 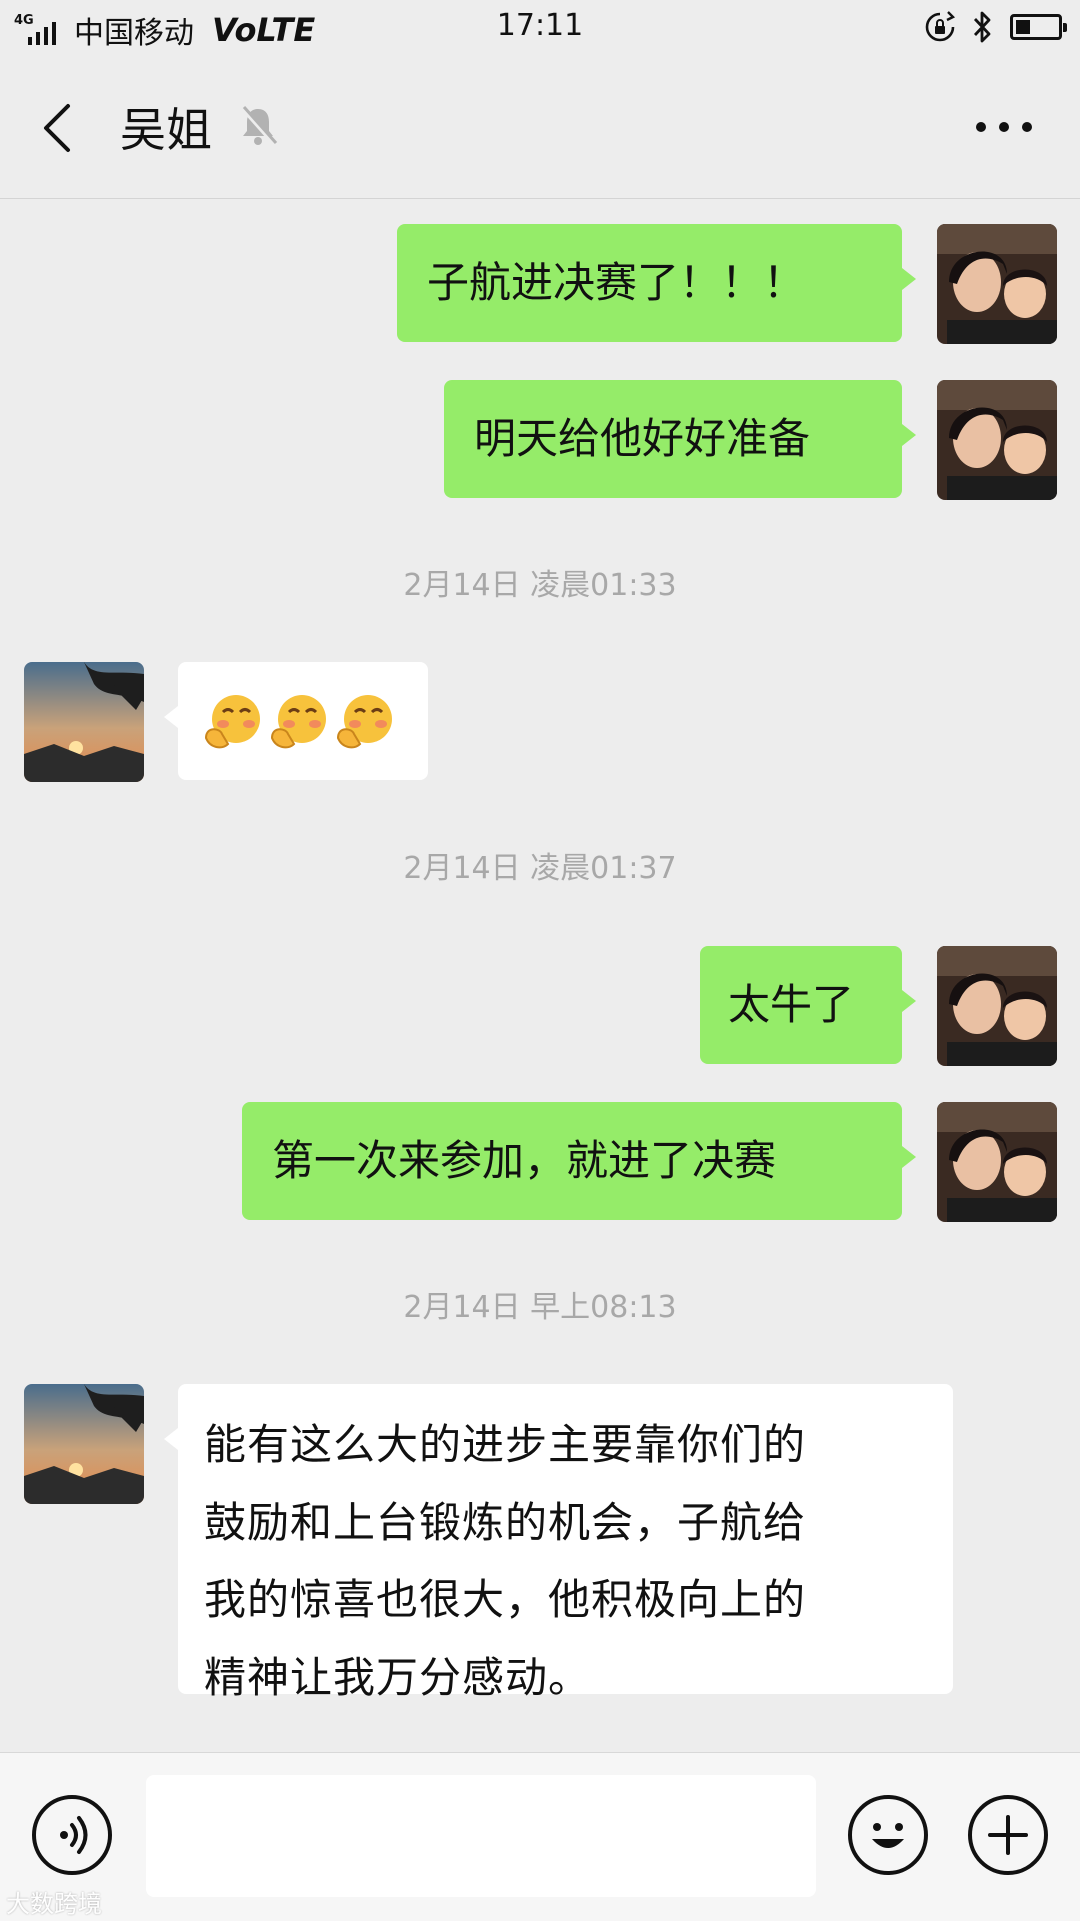 I want to click on message-bubble-outgoing: 第一次来参加，就进了决赛, so click(x=579, y=1161).